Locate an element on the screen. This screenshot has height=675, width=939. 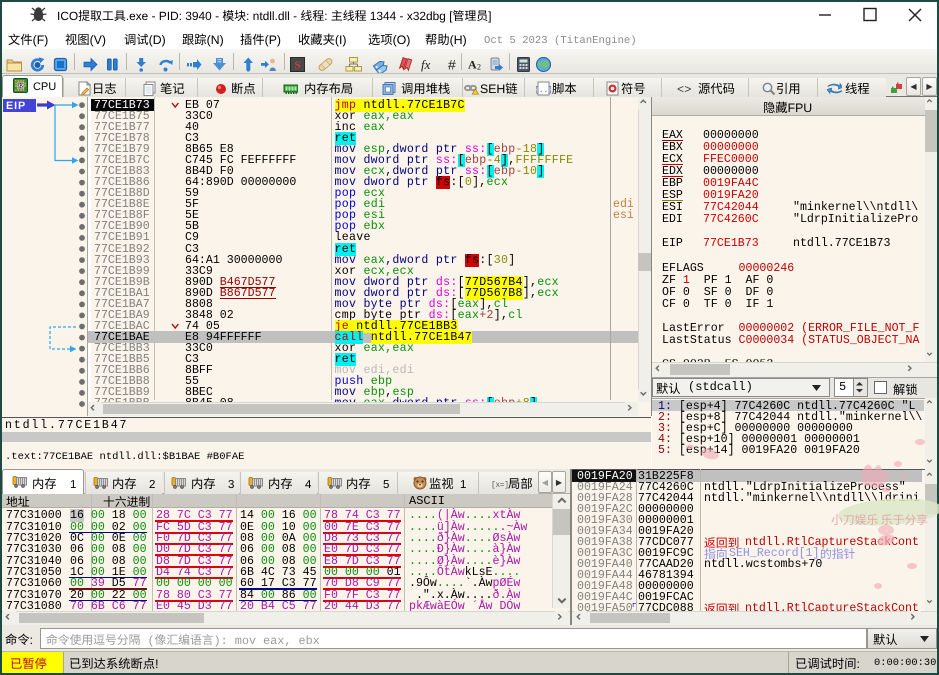
svg-text: A is located at coordinates (472, 65).